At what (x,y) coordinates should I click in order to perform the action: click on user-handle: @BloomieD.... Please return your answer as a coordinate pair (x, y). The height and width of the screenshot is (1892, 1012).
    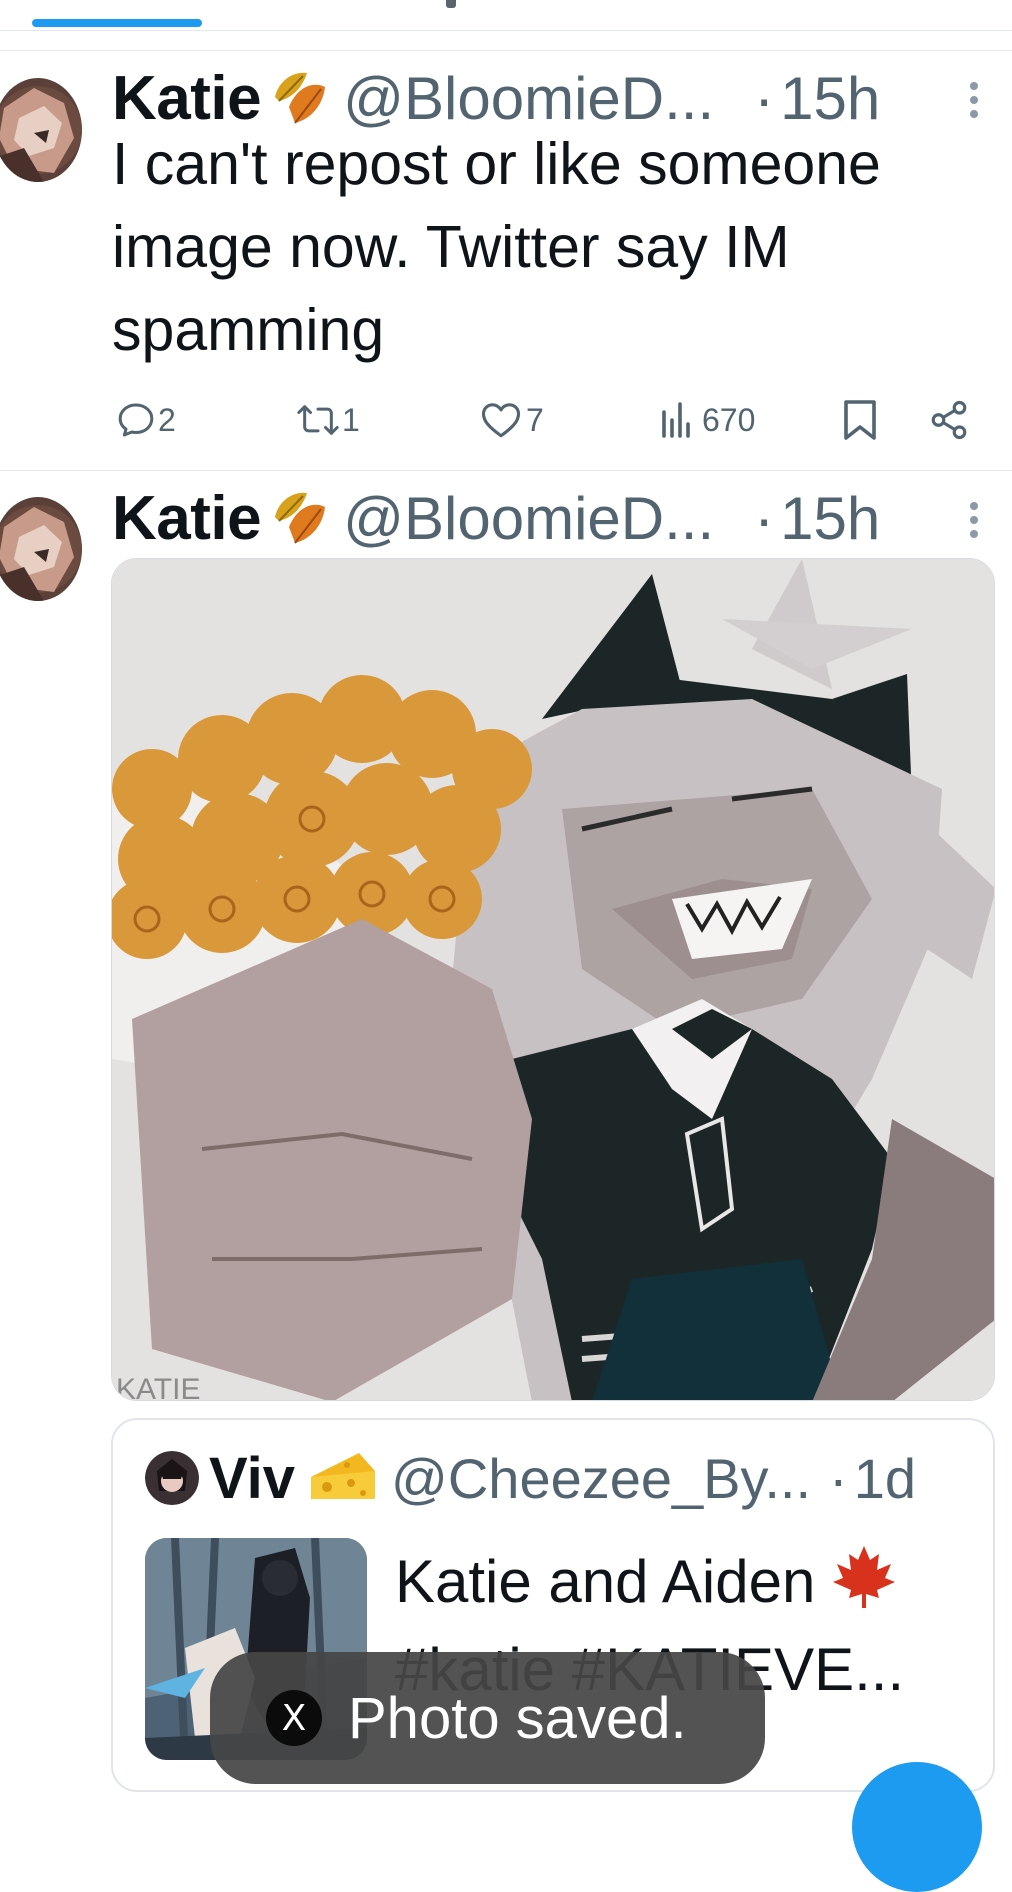
    Looking at the image, I should click on (528, 518).